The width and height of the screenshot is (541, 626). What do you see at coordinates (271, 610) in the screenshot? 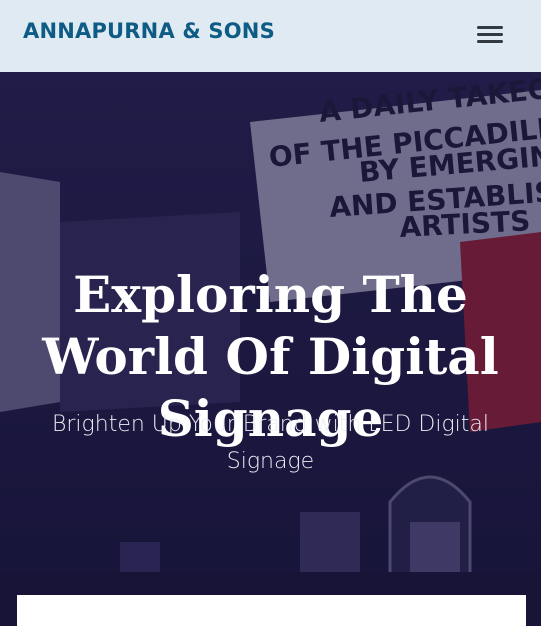
I see `content-card` at bounding box center [271, 610].